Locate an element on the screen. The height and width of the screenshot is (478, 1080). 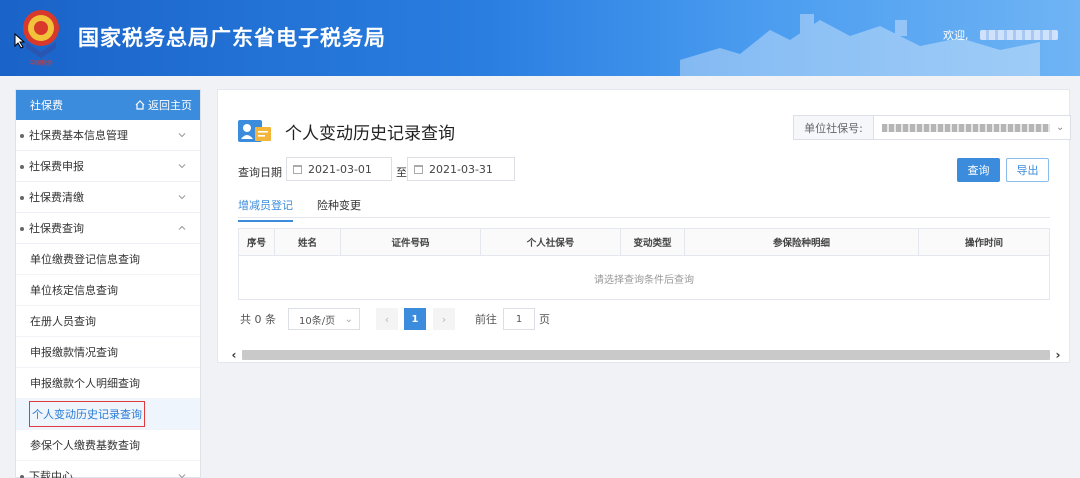
date-to-input: 2021-03-31 is located at coordinates (461, 169).